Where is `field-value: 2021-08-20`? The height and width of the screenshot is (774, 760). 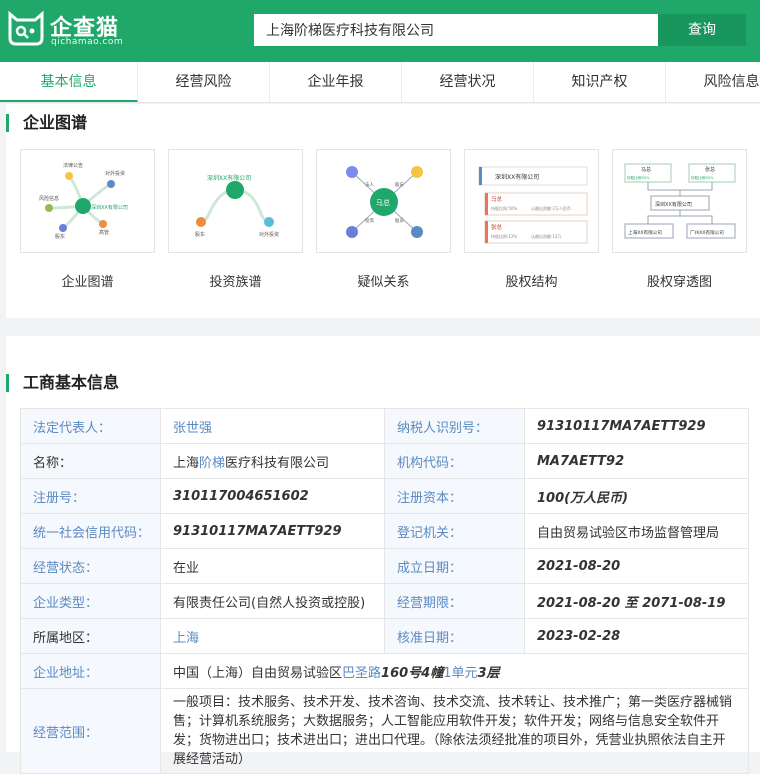
field-value: 2021-08-20 is located at coordinates (636, 566).